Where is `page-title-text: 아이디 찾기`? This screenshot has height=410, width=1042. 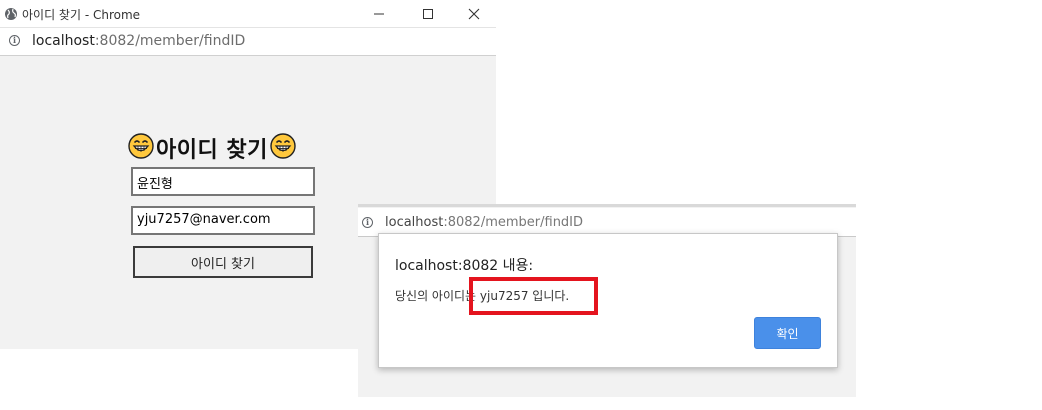 page-title-text: 아이디 찾기 is located at coordinates (212, 150).